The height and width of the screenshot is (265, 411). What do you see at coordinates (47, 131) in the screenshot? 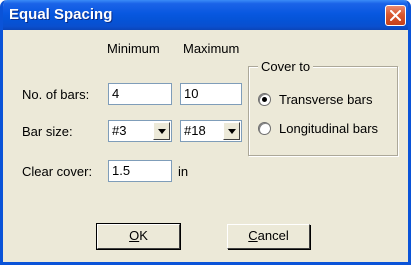
I see `size-label: Bar size:` at bounding box center [47, 131].